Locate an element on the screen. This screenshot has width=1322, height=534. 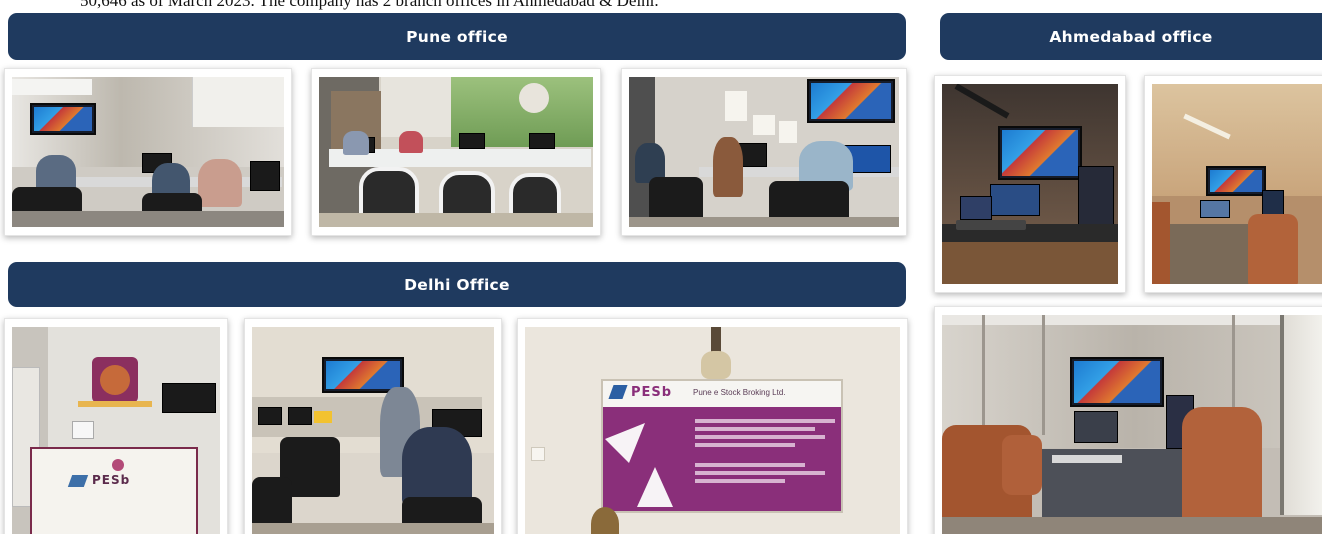
delhi-photo-1-image: PESb is located at coordinates (116, 430).